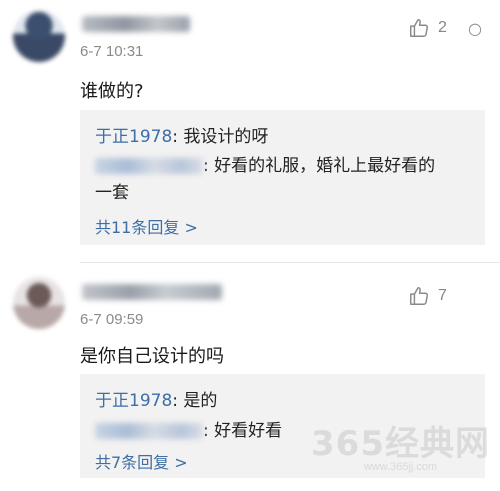 Image resolution: width=500 pixels, height=491 pixels. Describe the element at coordinates (325, 166) in the screenshot. I see `reply-text: 好看的礼服，婚礼上最好看的` at that location.